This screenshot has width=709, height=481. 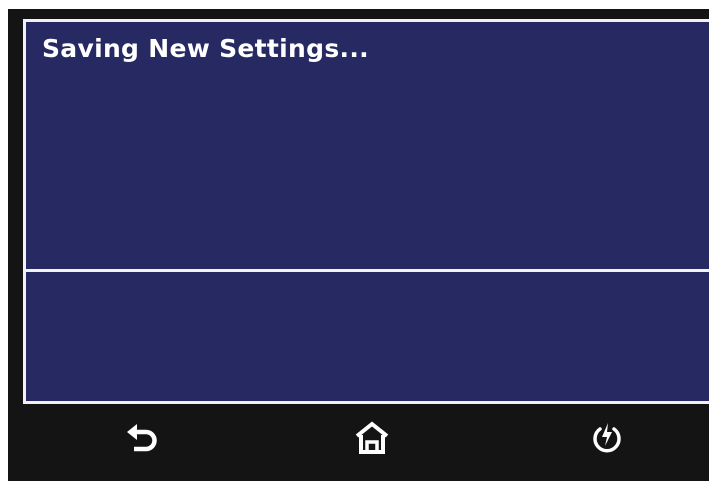 I want to click on home-button, so click(x=372, y=438).